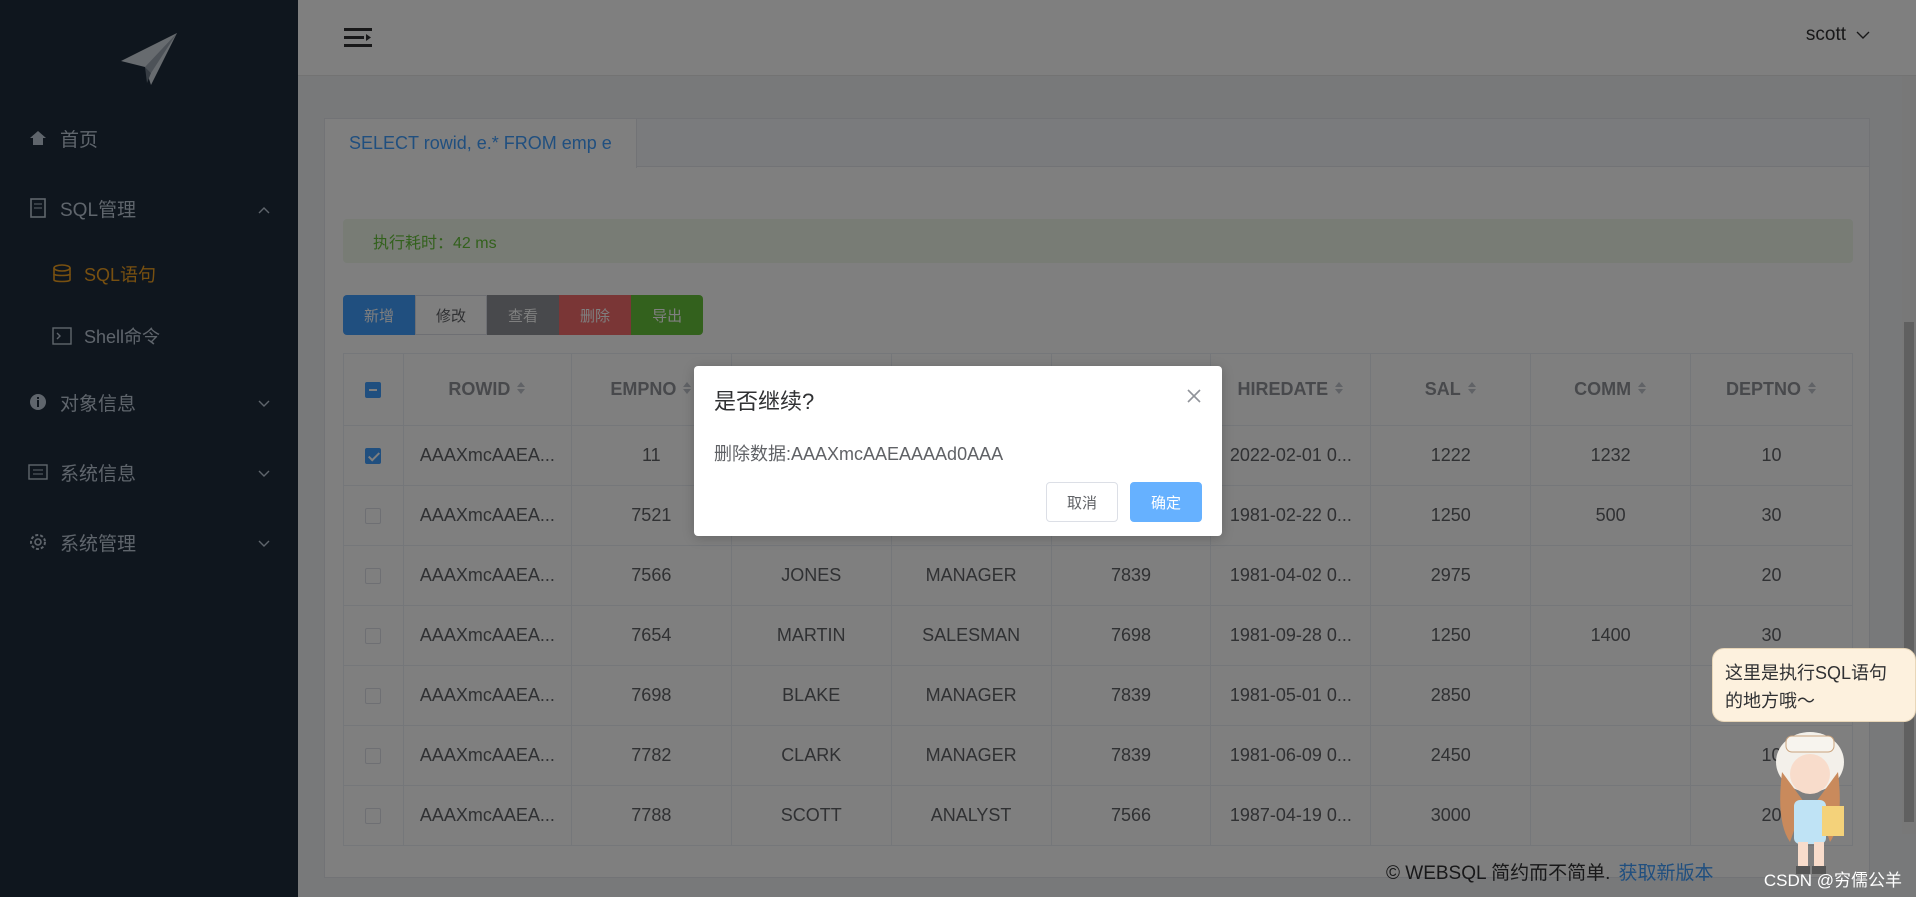 The image size is (1916, 897). Describe the element at coordinates (1812, 802) in the screenshot. I see `mascot-character` at that location.